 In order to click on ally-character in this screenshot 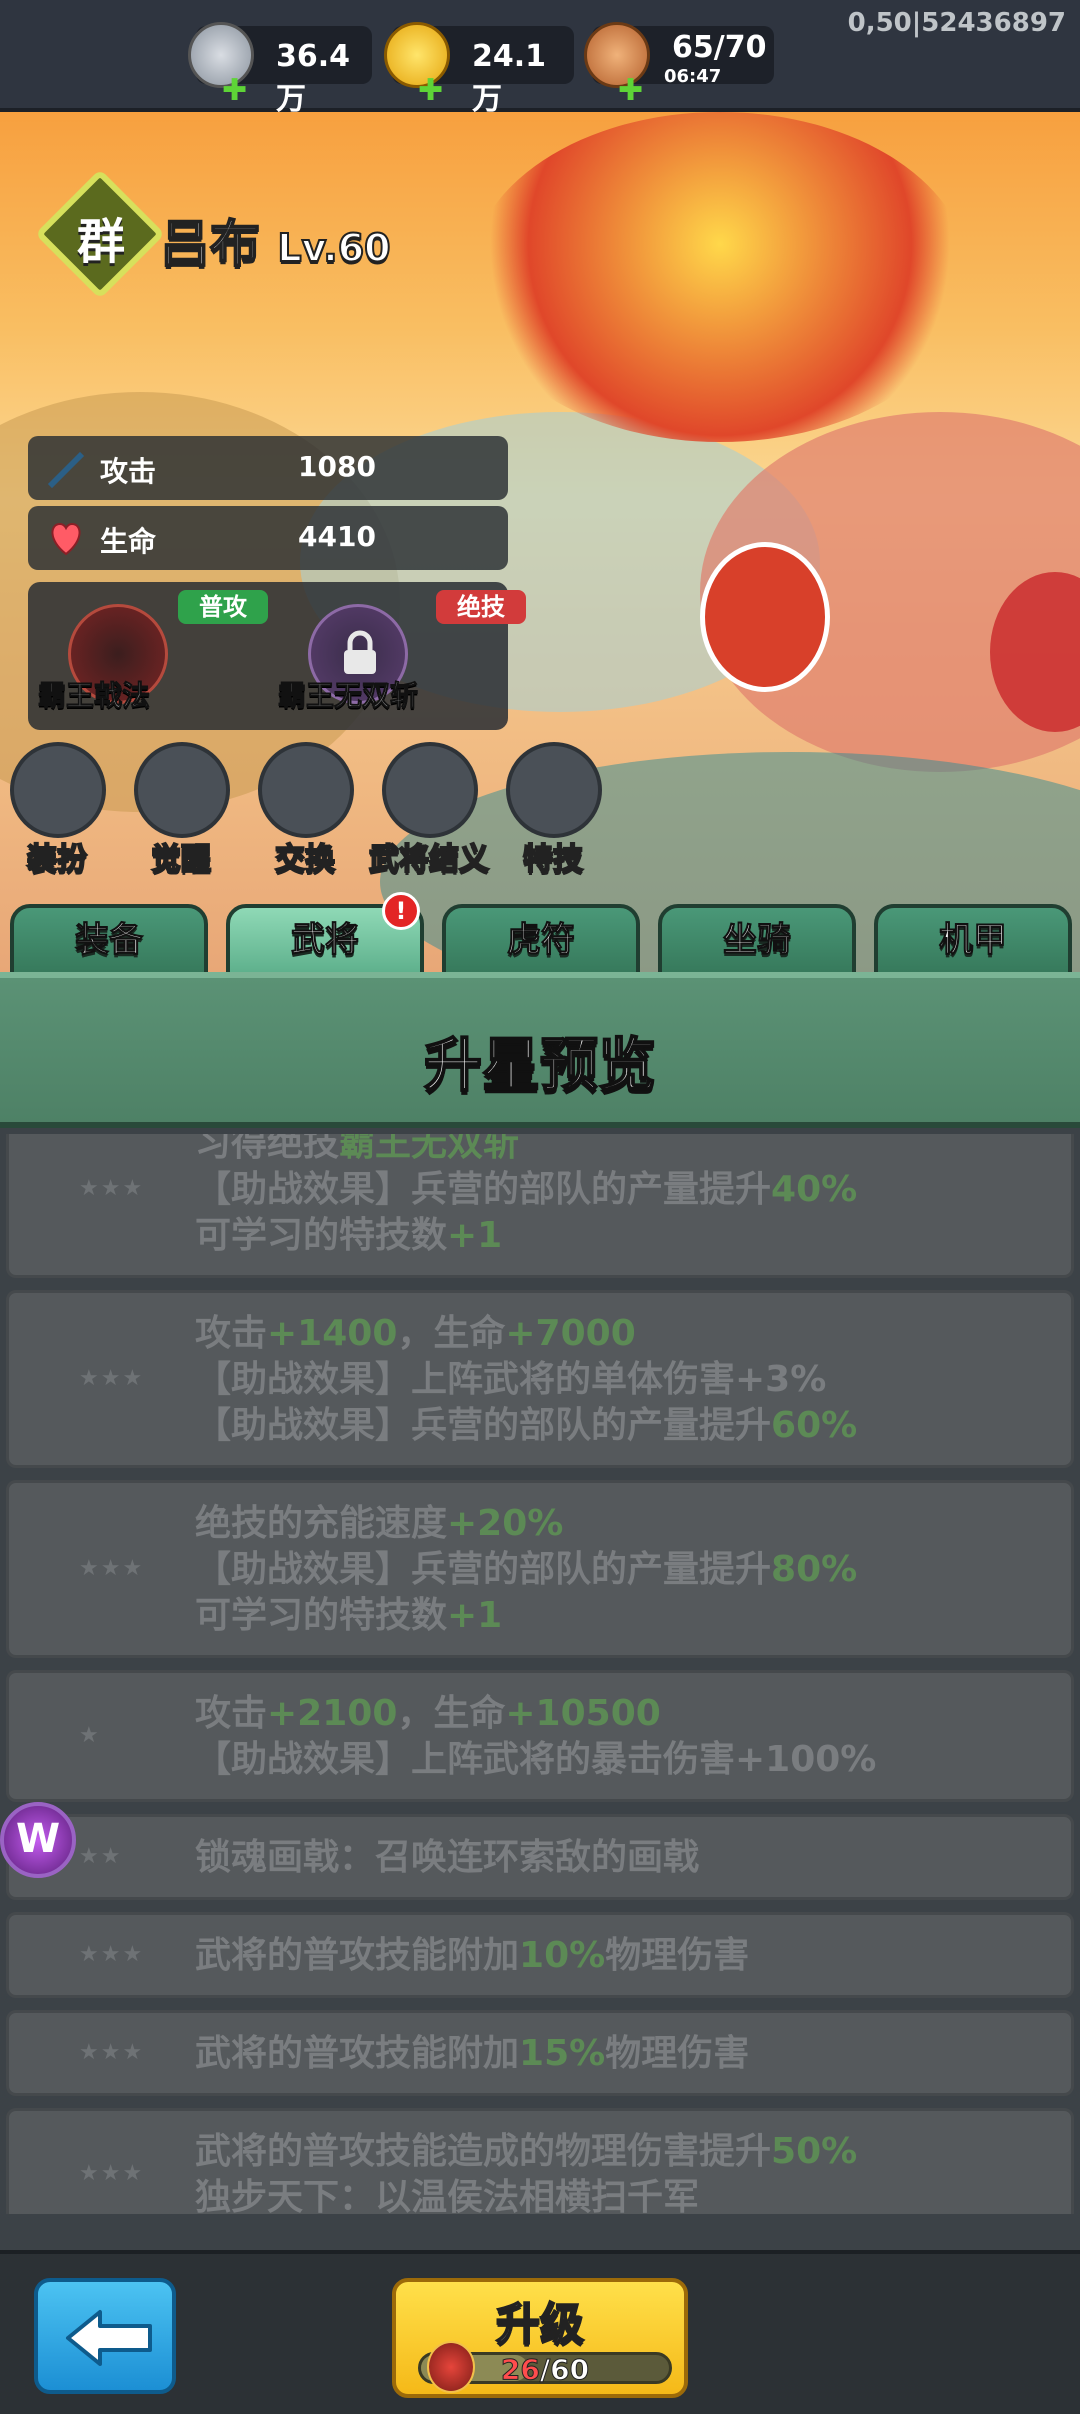, I will do `click(765, 617)`.